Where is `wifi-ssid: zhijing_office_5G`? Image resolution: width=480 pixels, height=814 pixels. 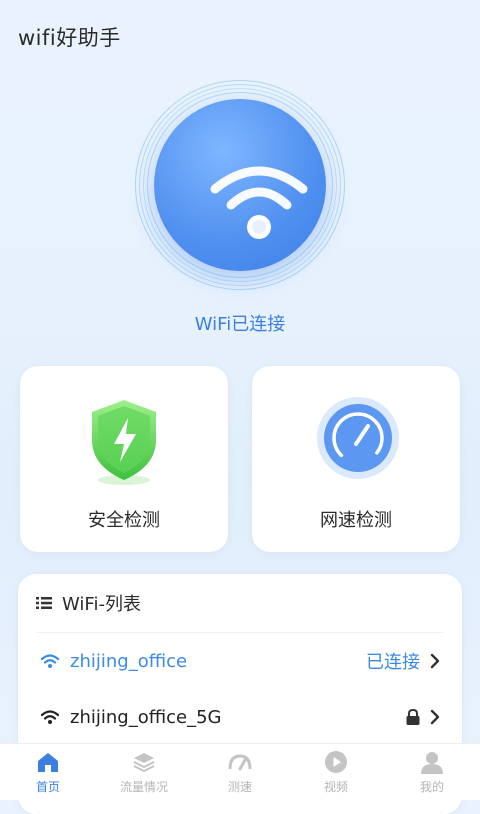 wifi-ssid: zhijing_office_5G is located at coordinates (146, 717).